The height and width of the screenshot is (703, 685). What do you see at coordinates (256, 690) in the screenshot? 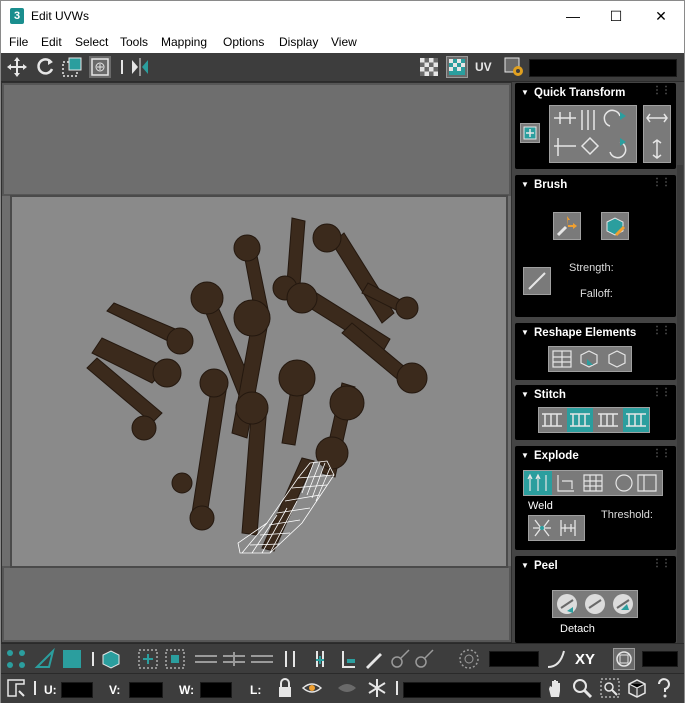
I see `l-label: L:` at bounding box center [256, 690].